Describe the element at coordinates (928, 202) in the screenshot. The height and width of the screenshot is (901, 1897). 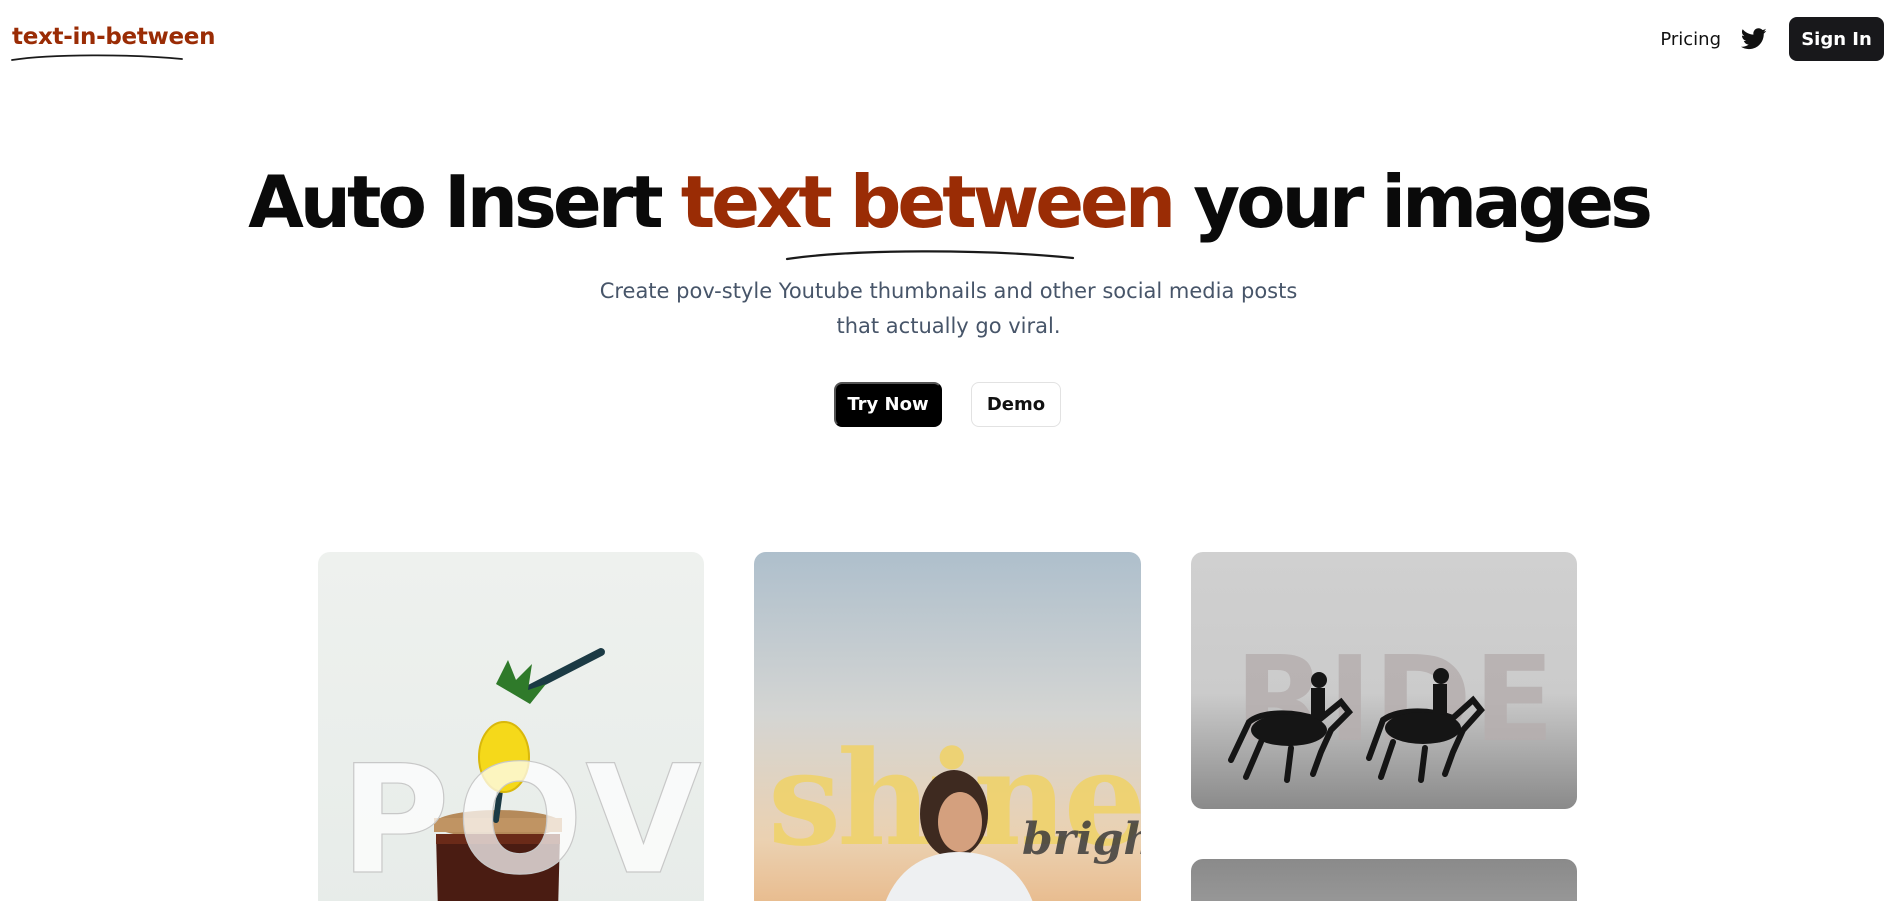
I see `headline-accent: text between` at that location.